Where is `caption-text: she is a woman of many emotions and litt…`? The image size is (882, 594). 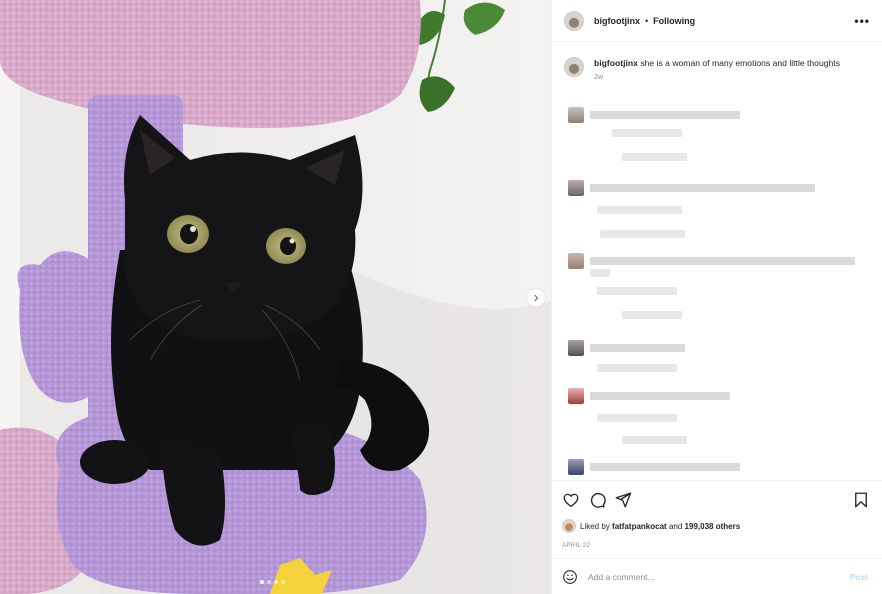
caption-text: she is a woman of many emotions and litt… is located at coordinates (740, 63).